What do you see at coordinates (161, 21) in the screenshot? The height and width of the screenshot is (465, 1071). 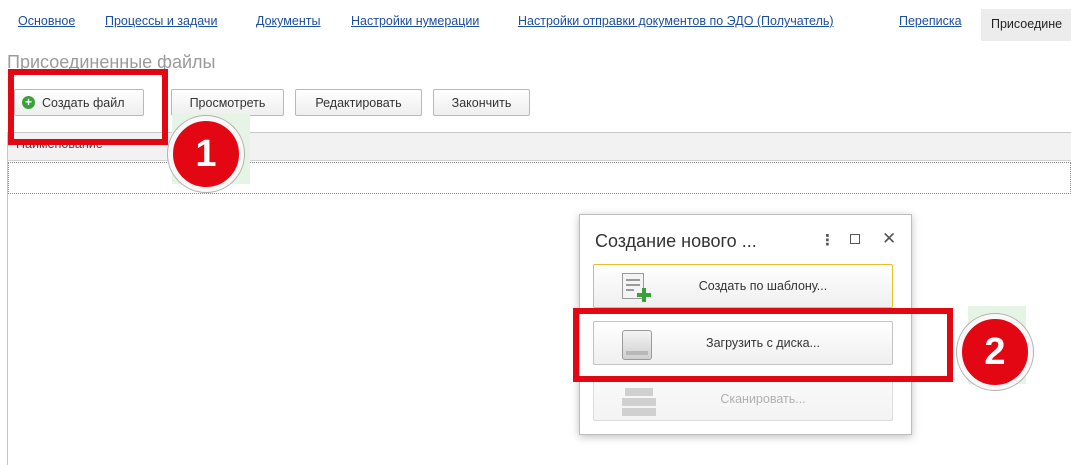 I see `tab-processes: Процессы и задачи` at bounding box center [161, 21].